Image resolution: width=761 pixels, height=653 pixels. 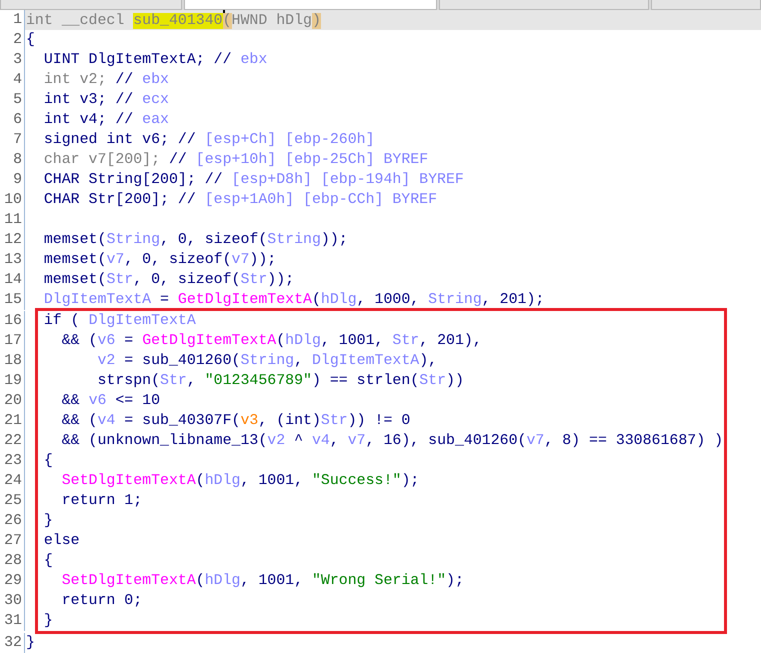 What do you see at coordinates (105, 100) in the screenshot?
I see `code-line: int v3; // ecx` at bounding box center [105, 100].